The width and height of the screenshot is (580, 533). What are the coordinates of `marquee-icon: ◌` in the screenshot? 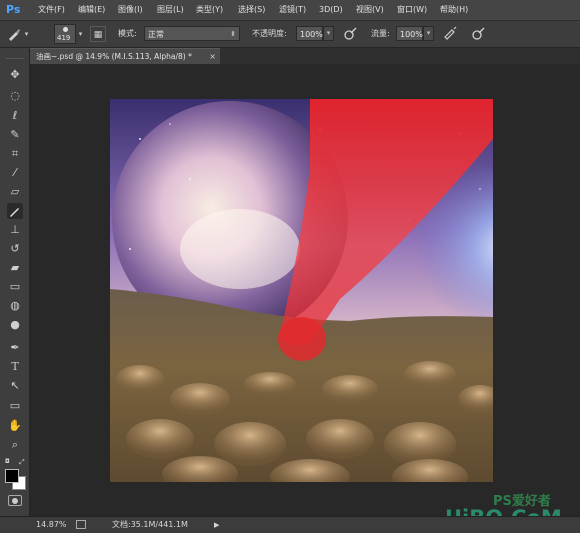 It's located at (15, 96).